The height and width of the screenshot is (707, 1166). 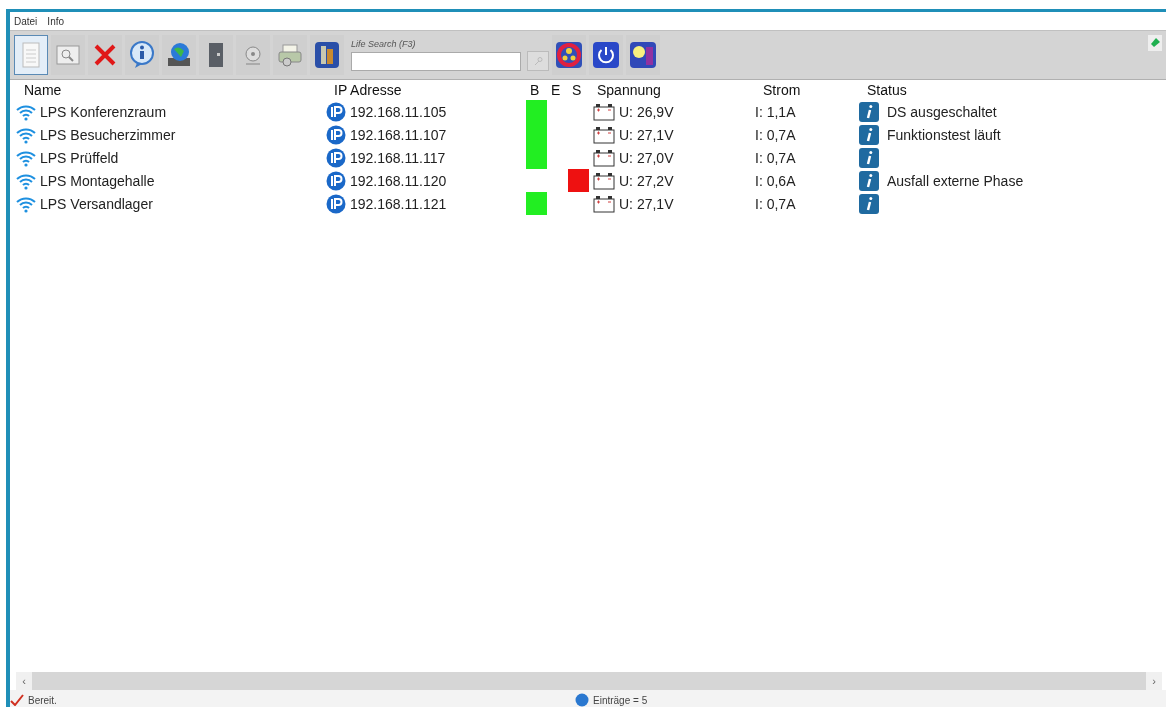 What do you see at coordinates (775, 111) in the screenshot?
I see `current: I: 1,1A` at bounding box center [775, 111].